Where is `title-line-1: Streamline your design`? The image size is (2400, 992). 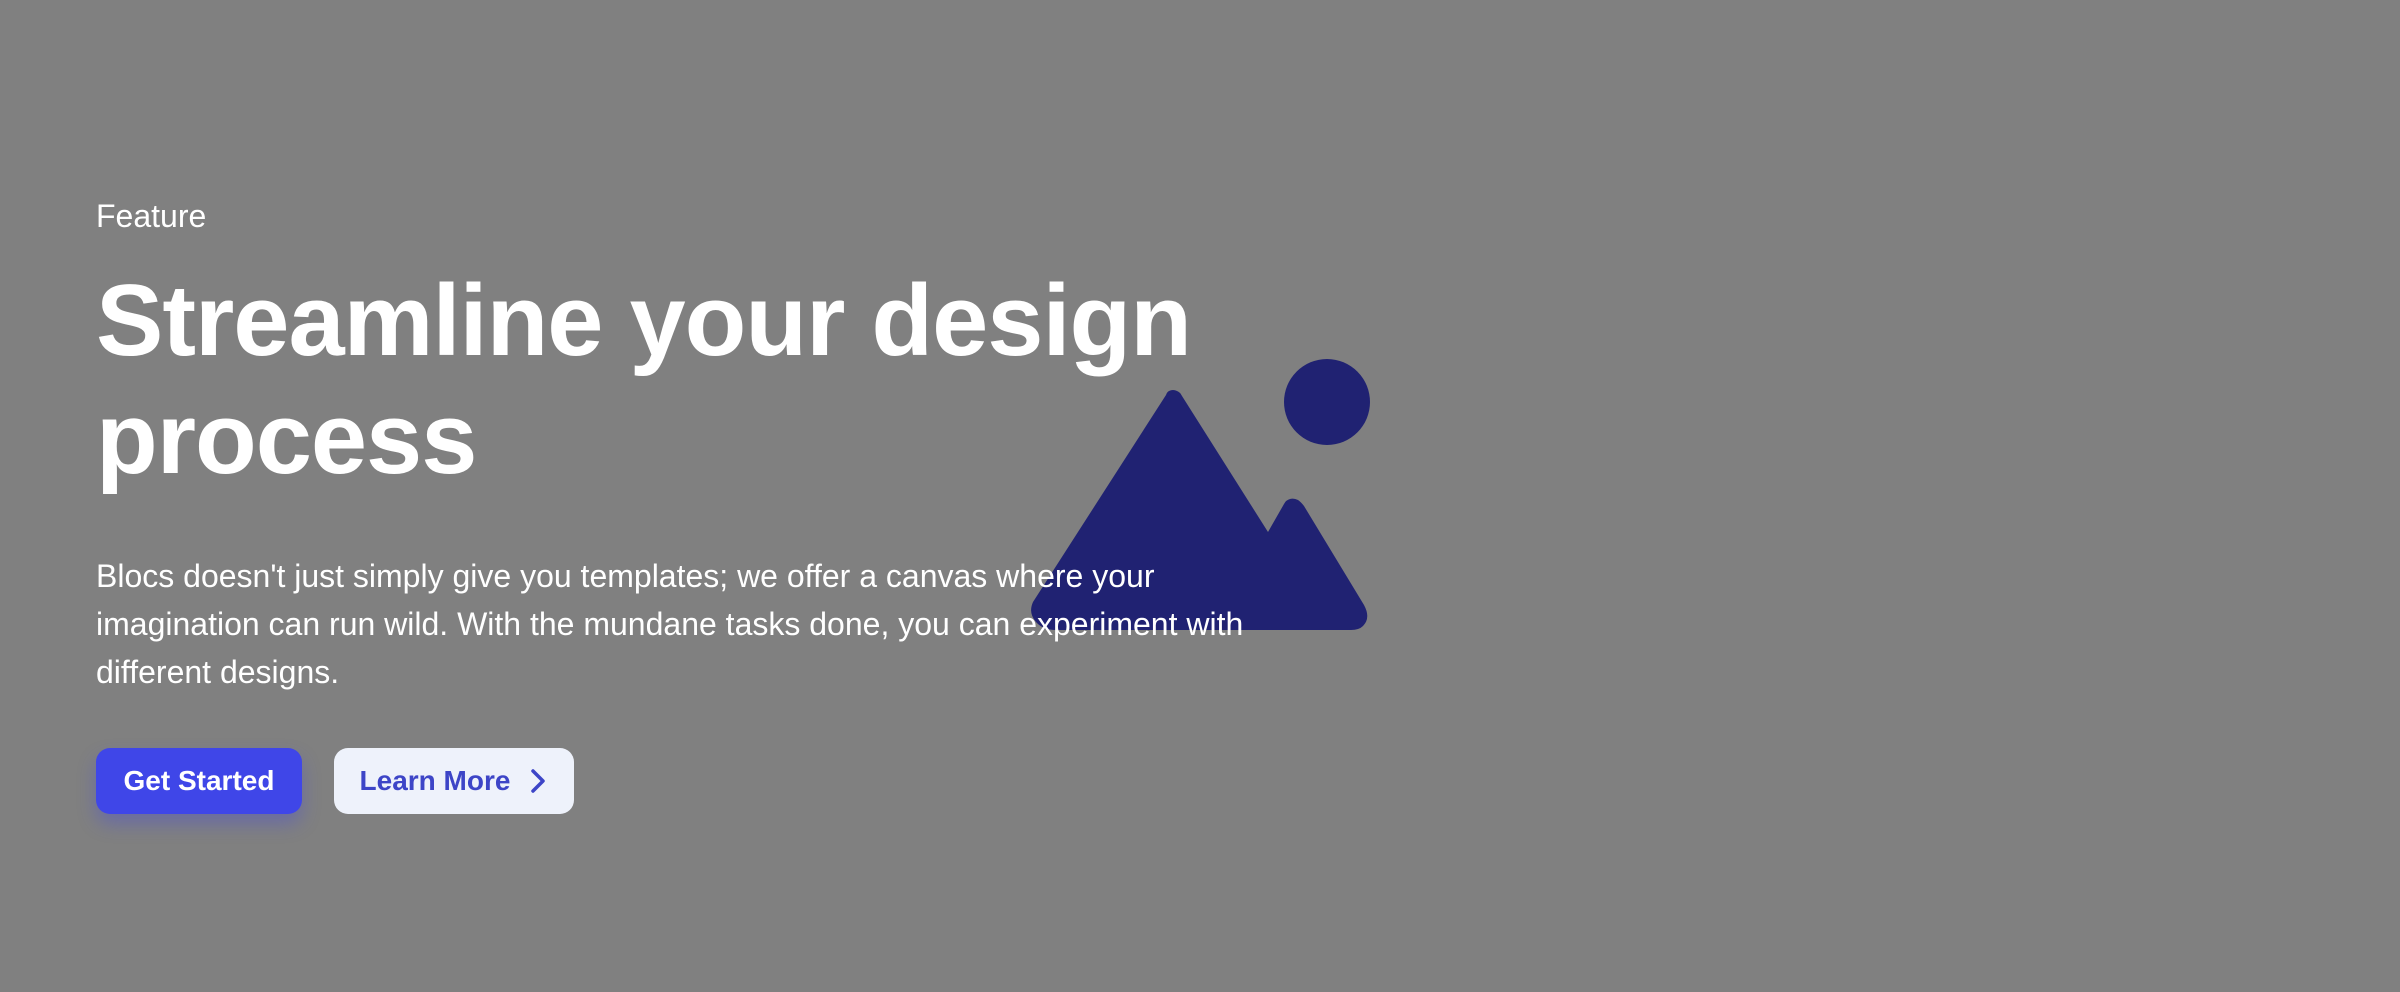 title-line-1: Streamline your design is located at coordinates (644, 321).